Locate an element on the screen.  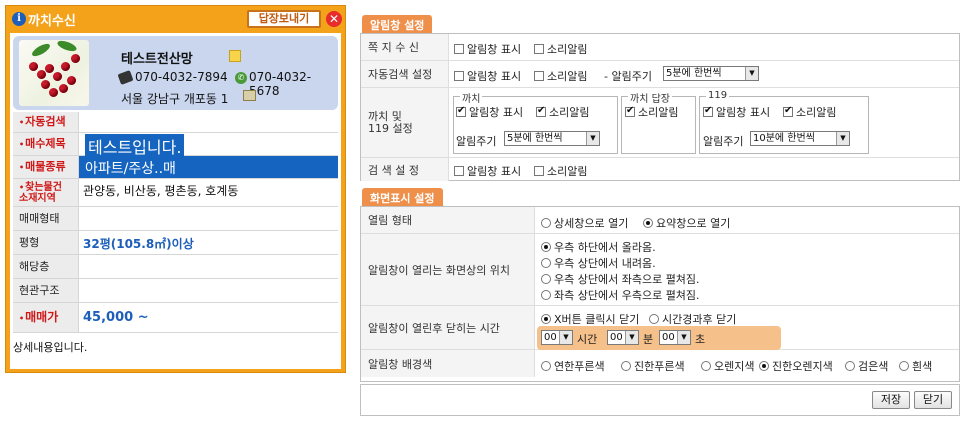
address: 서울 강남구 개포동 1 is located at coordinates (175, 99).